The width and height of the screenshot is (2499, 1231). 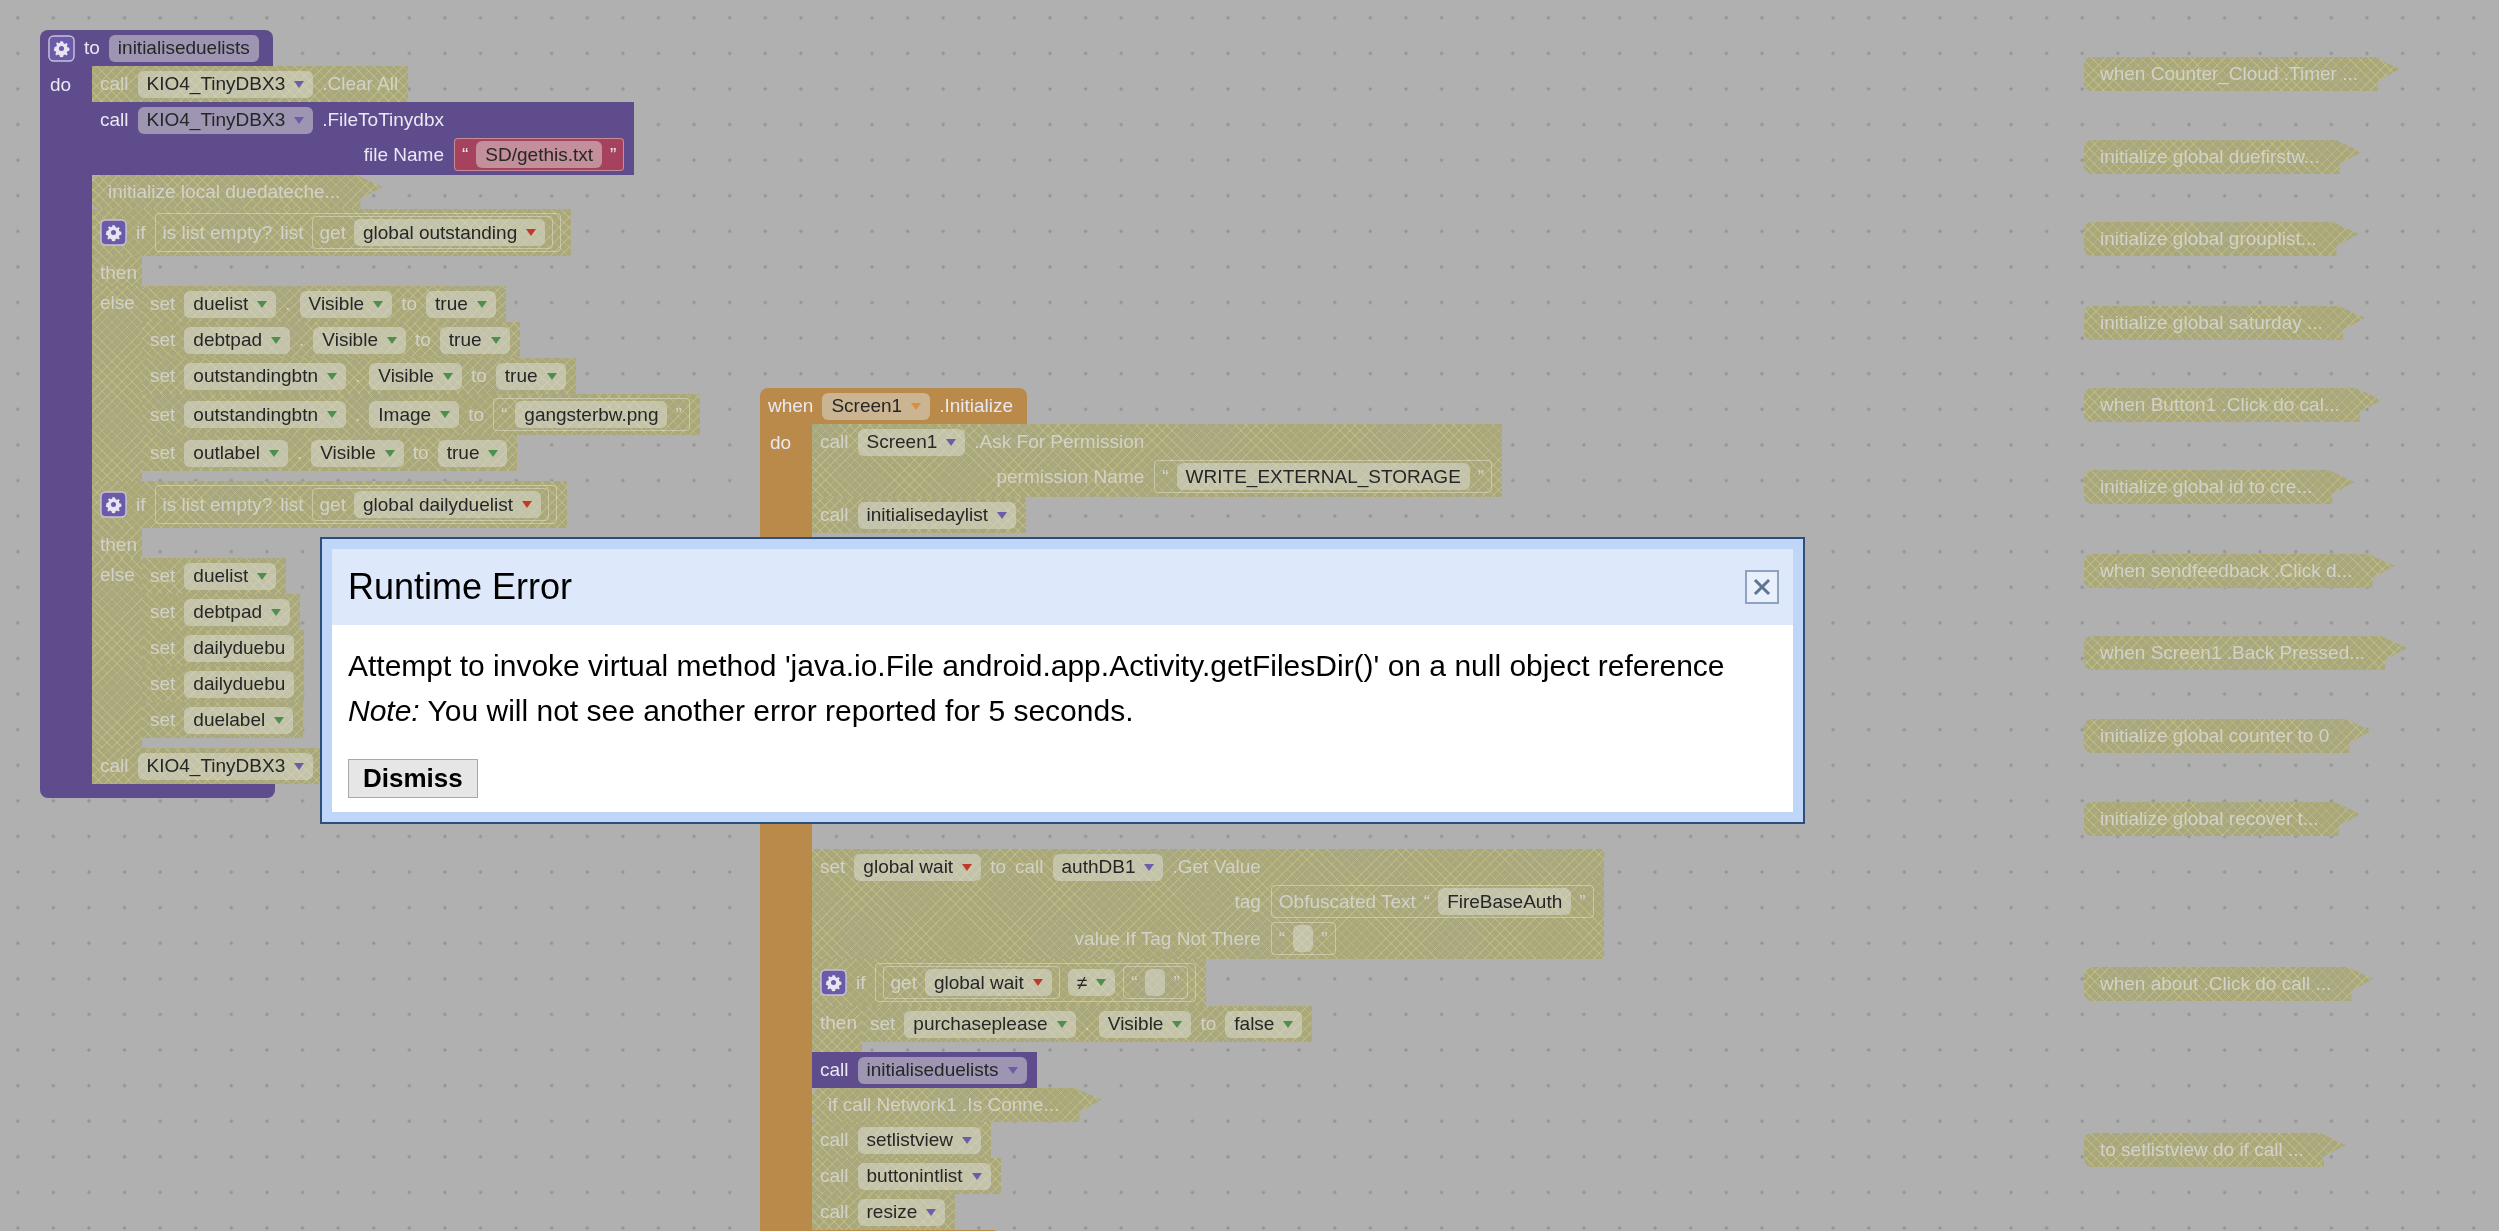 I want to click on block-label: .Initialize, so click(x=976, y=406).